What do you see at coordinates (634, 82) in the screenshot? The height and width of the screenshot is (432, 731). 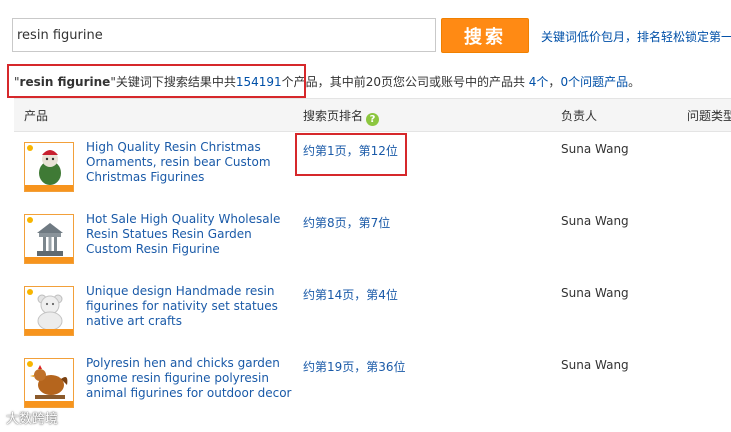 I see `summary-end: 。` at bounding box center [634, 82].